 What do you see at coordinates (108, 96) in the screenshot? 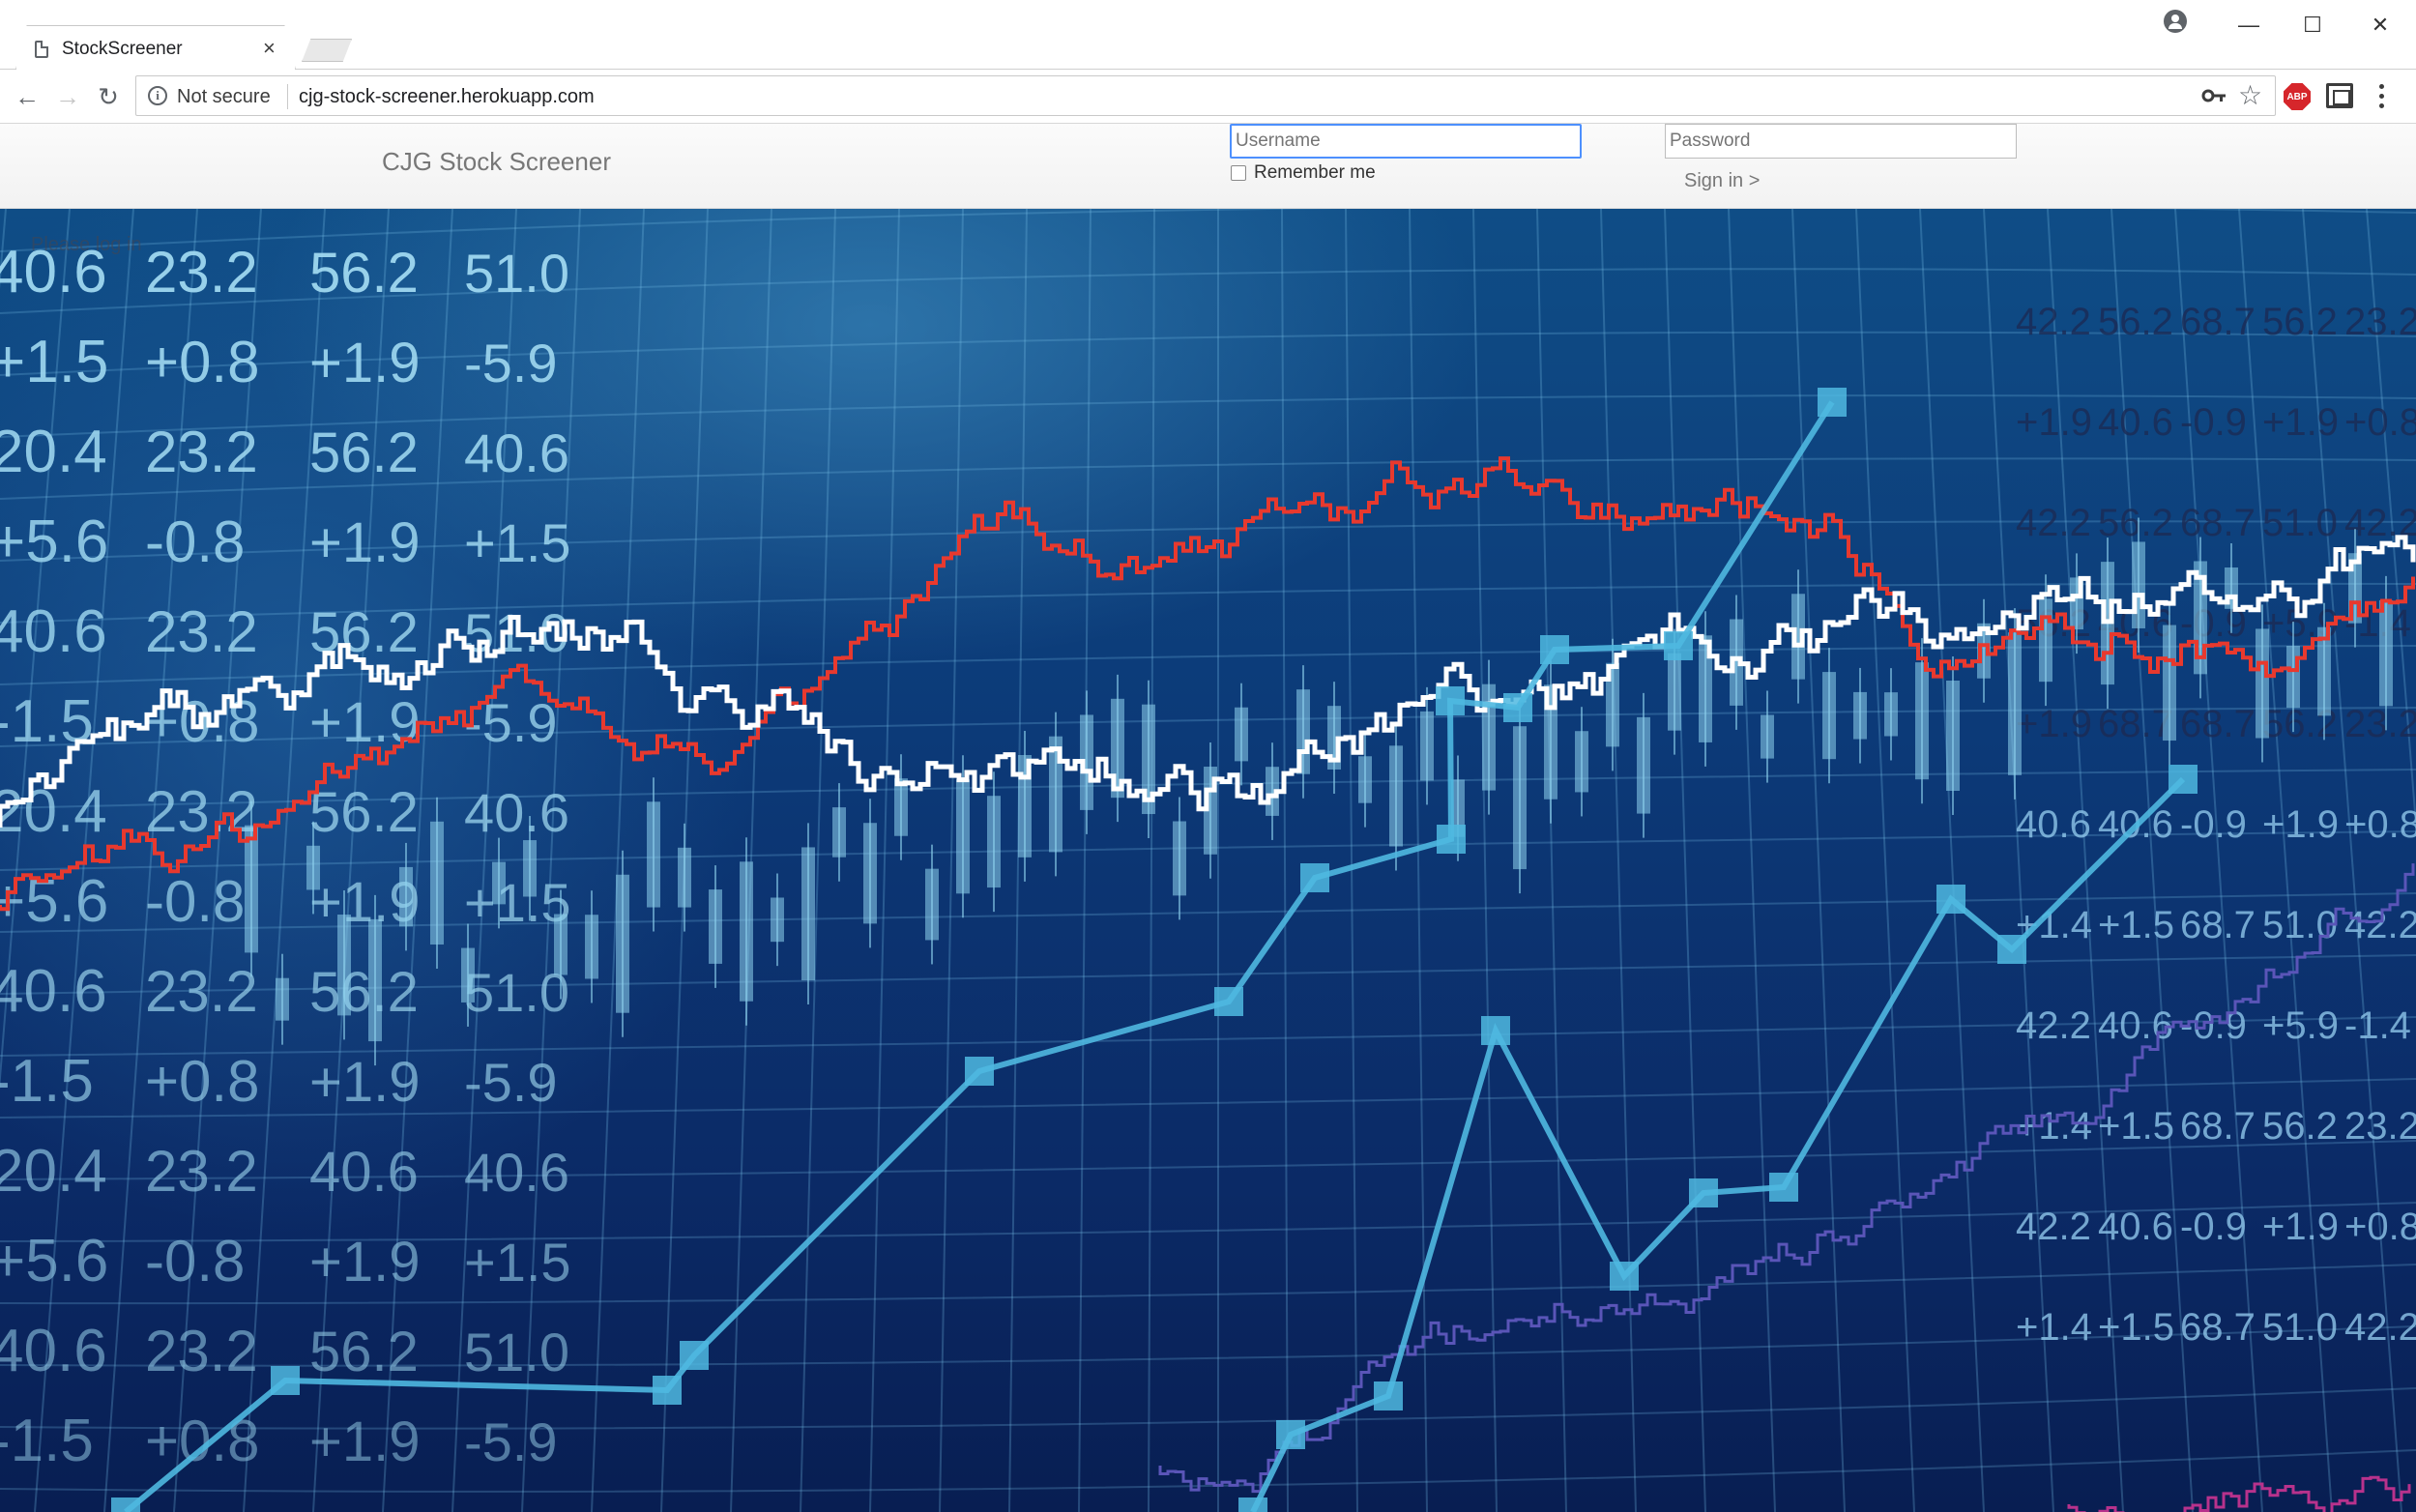
I see `reload-icon: ↻` at bounding box center [108, 96].